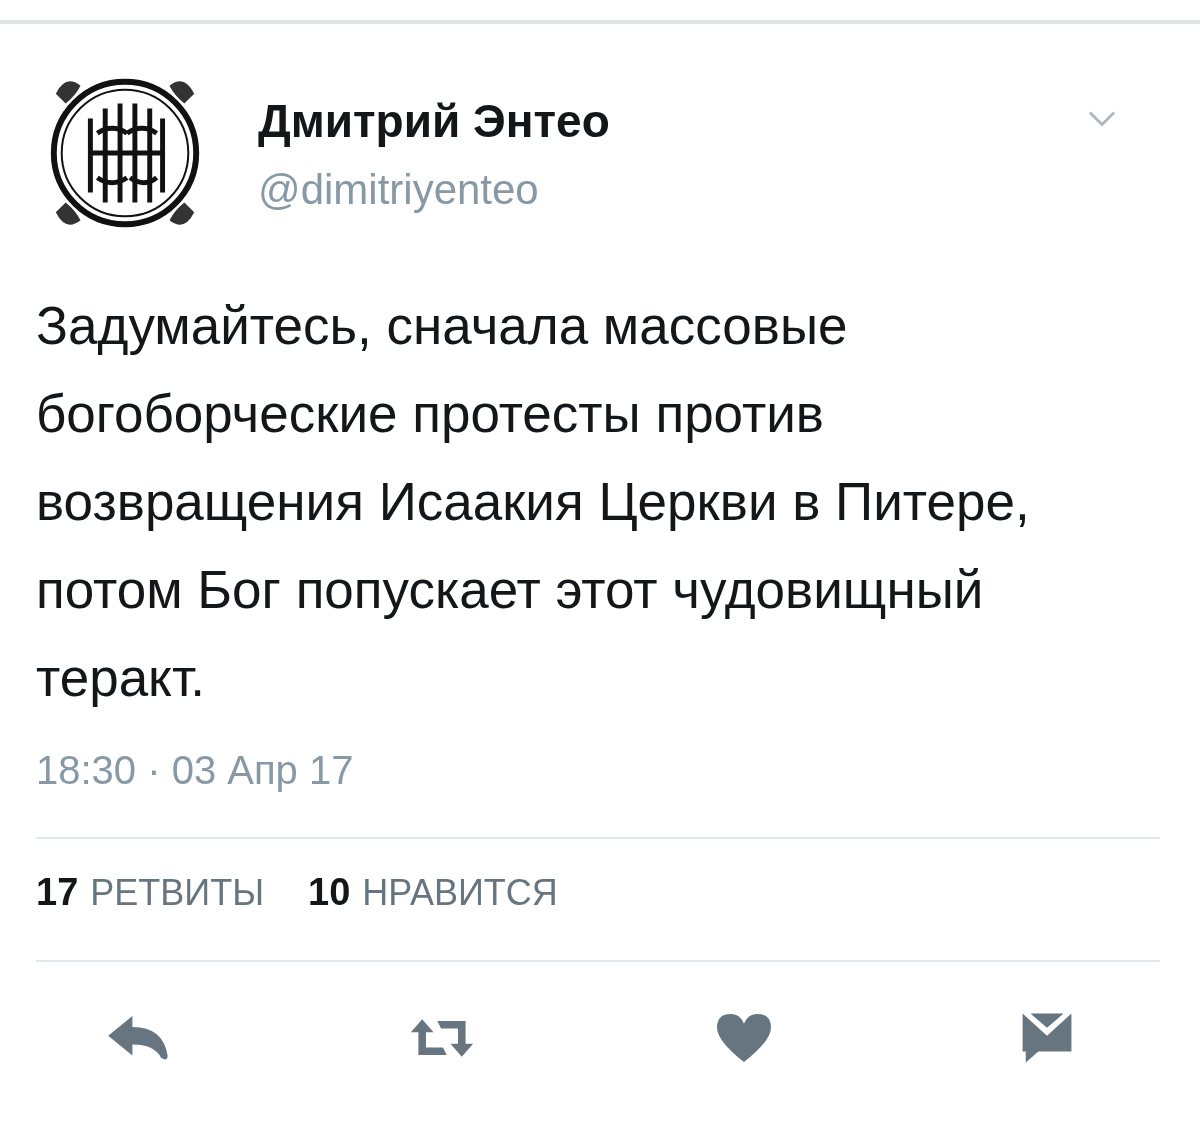 This screenshot has height=1125, width=1200. Describe the element at coordinates (329, 892) in the screenshot. I see `stat-count: 10` at that location.